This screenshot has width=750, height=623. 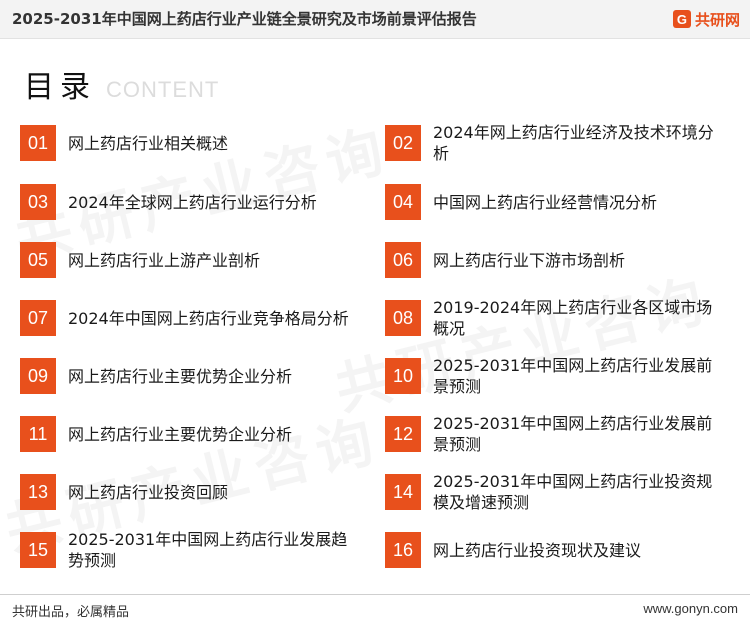 I want to click on toc-item-13: 13 网上药店行业投资回顾, so click(x=192, y=492).